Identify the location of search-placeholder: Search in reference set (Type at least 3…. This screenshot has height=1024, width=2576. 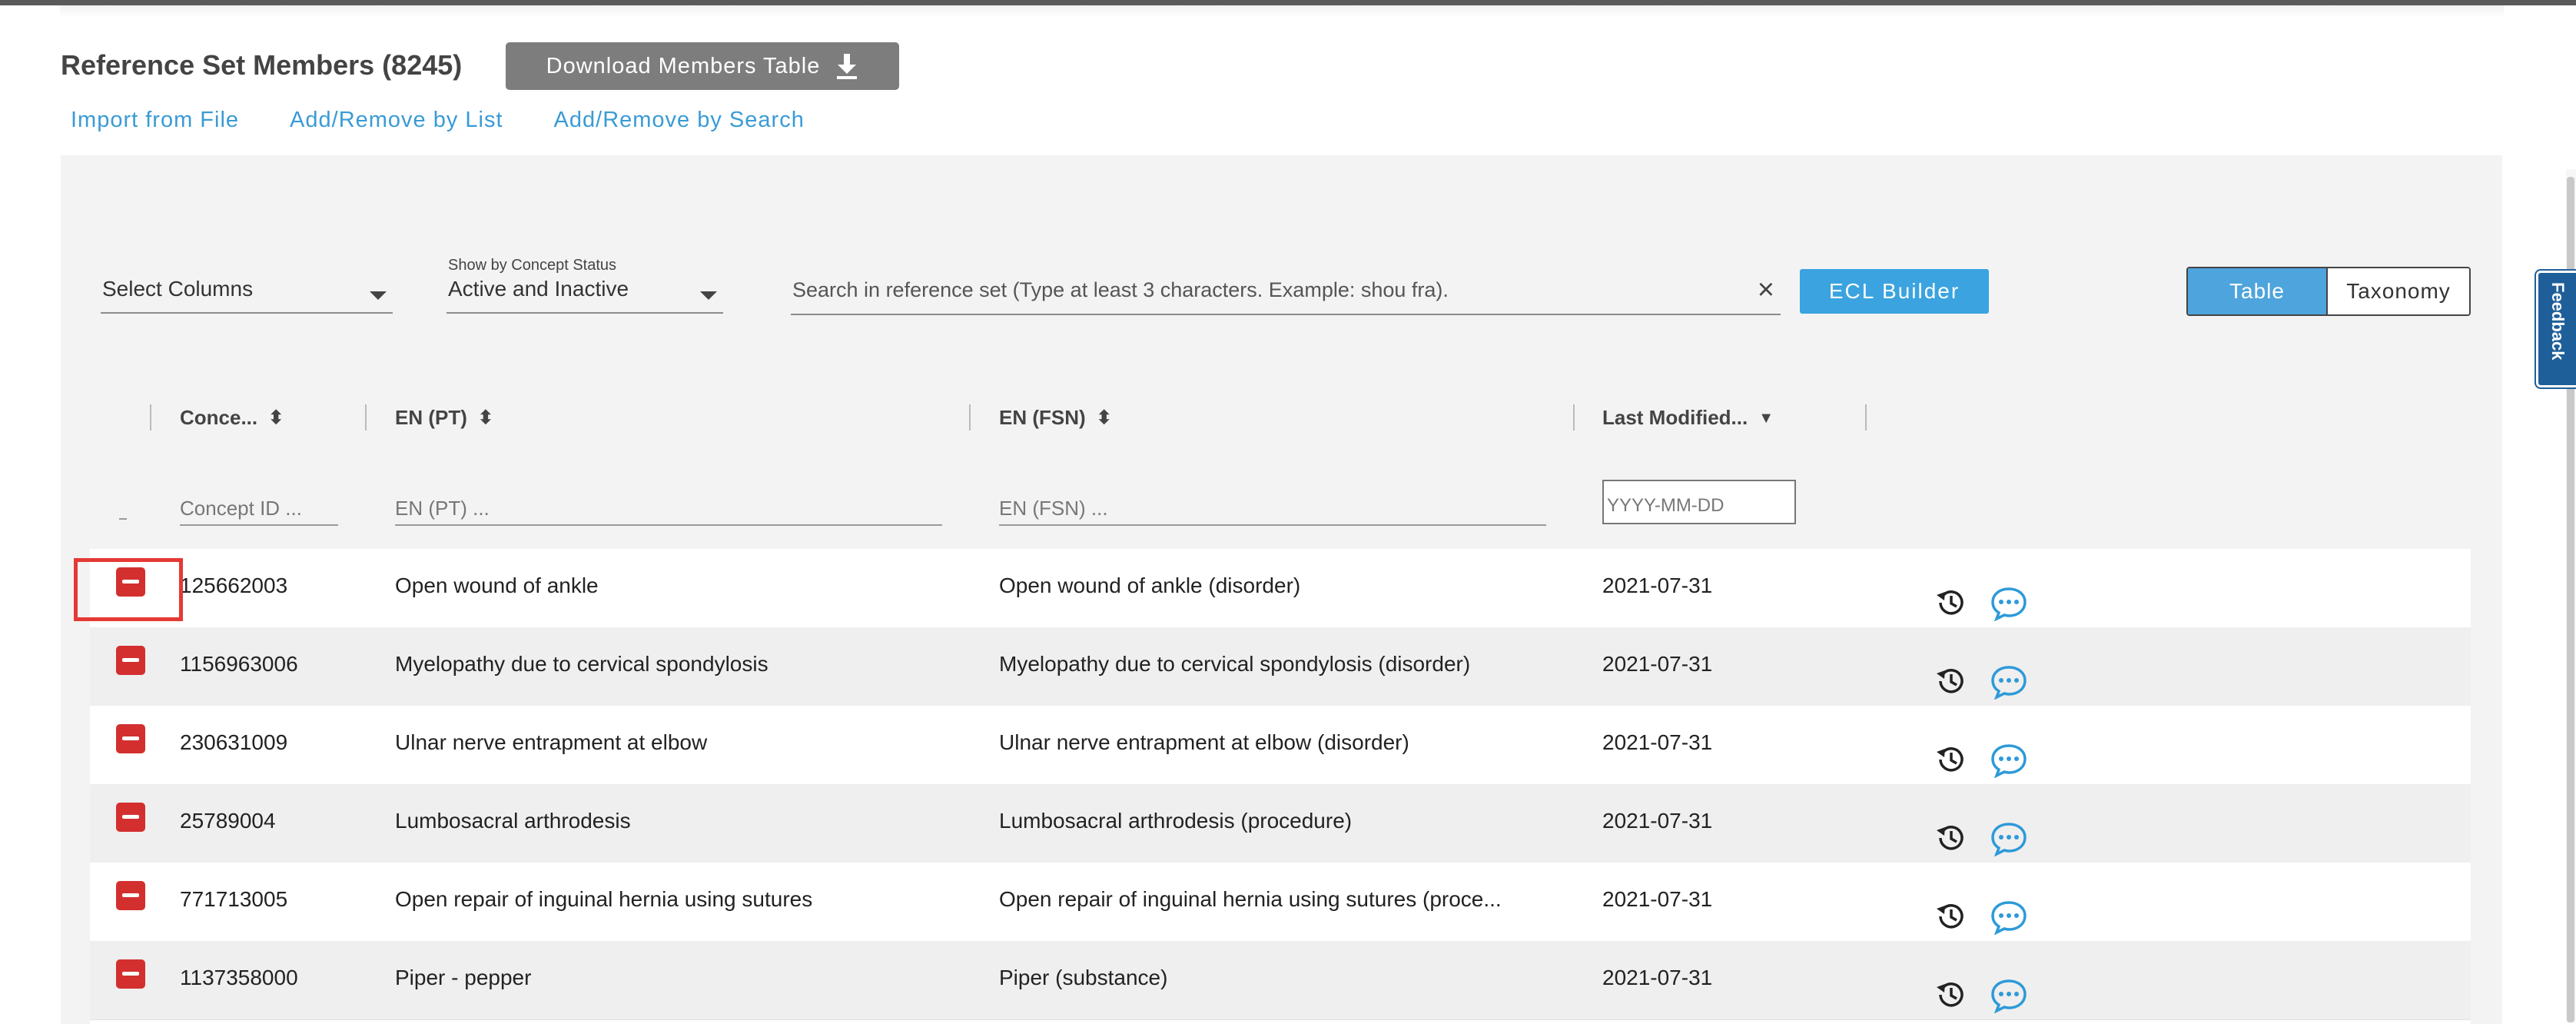
(1120, 289).